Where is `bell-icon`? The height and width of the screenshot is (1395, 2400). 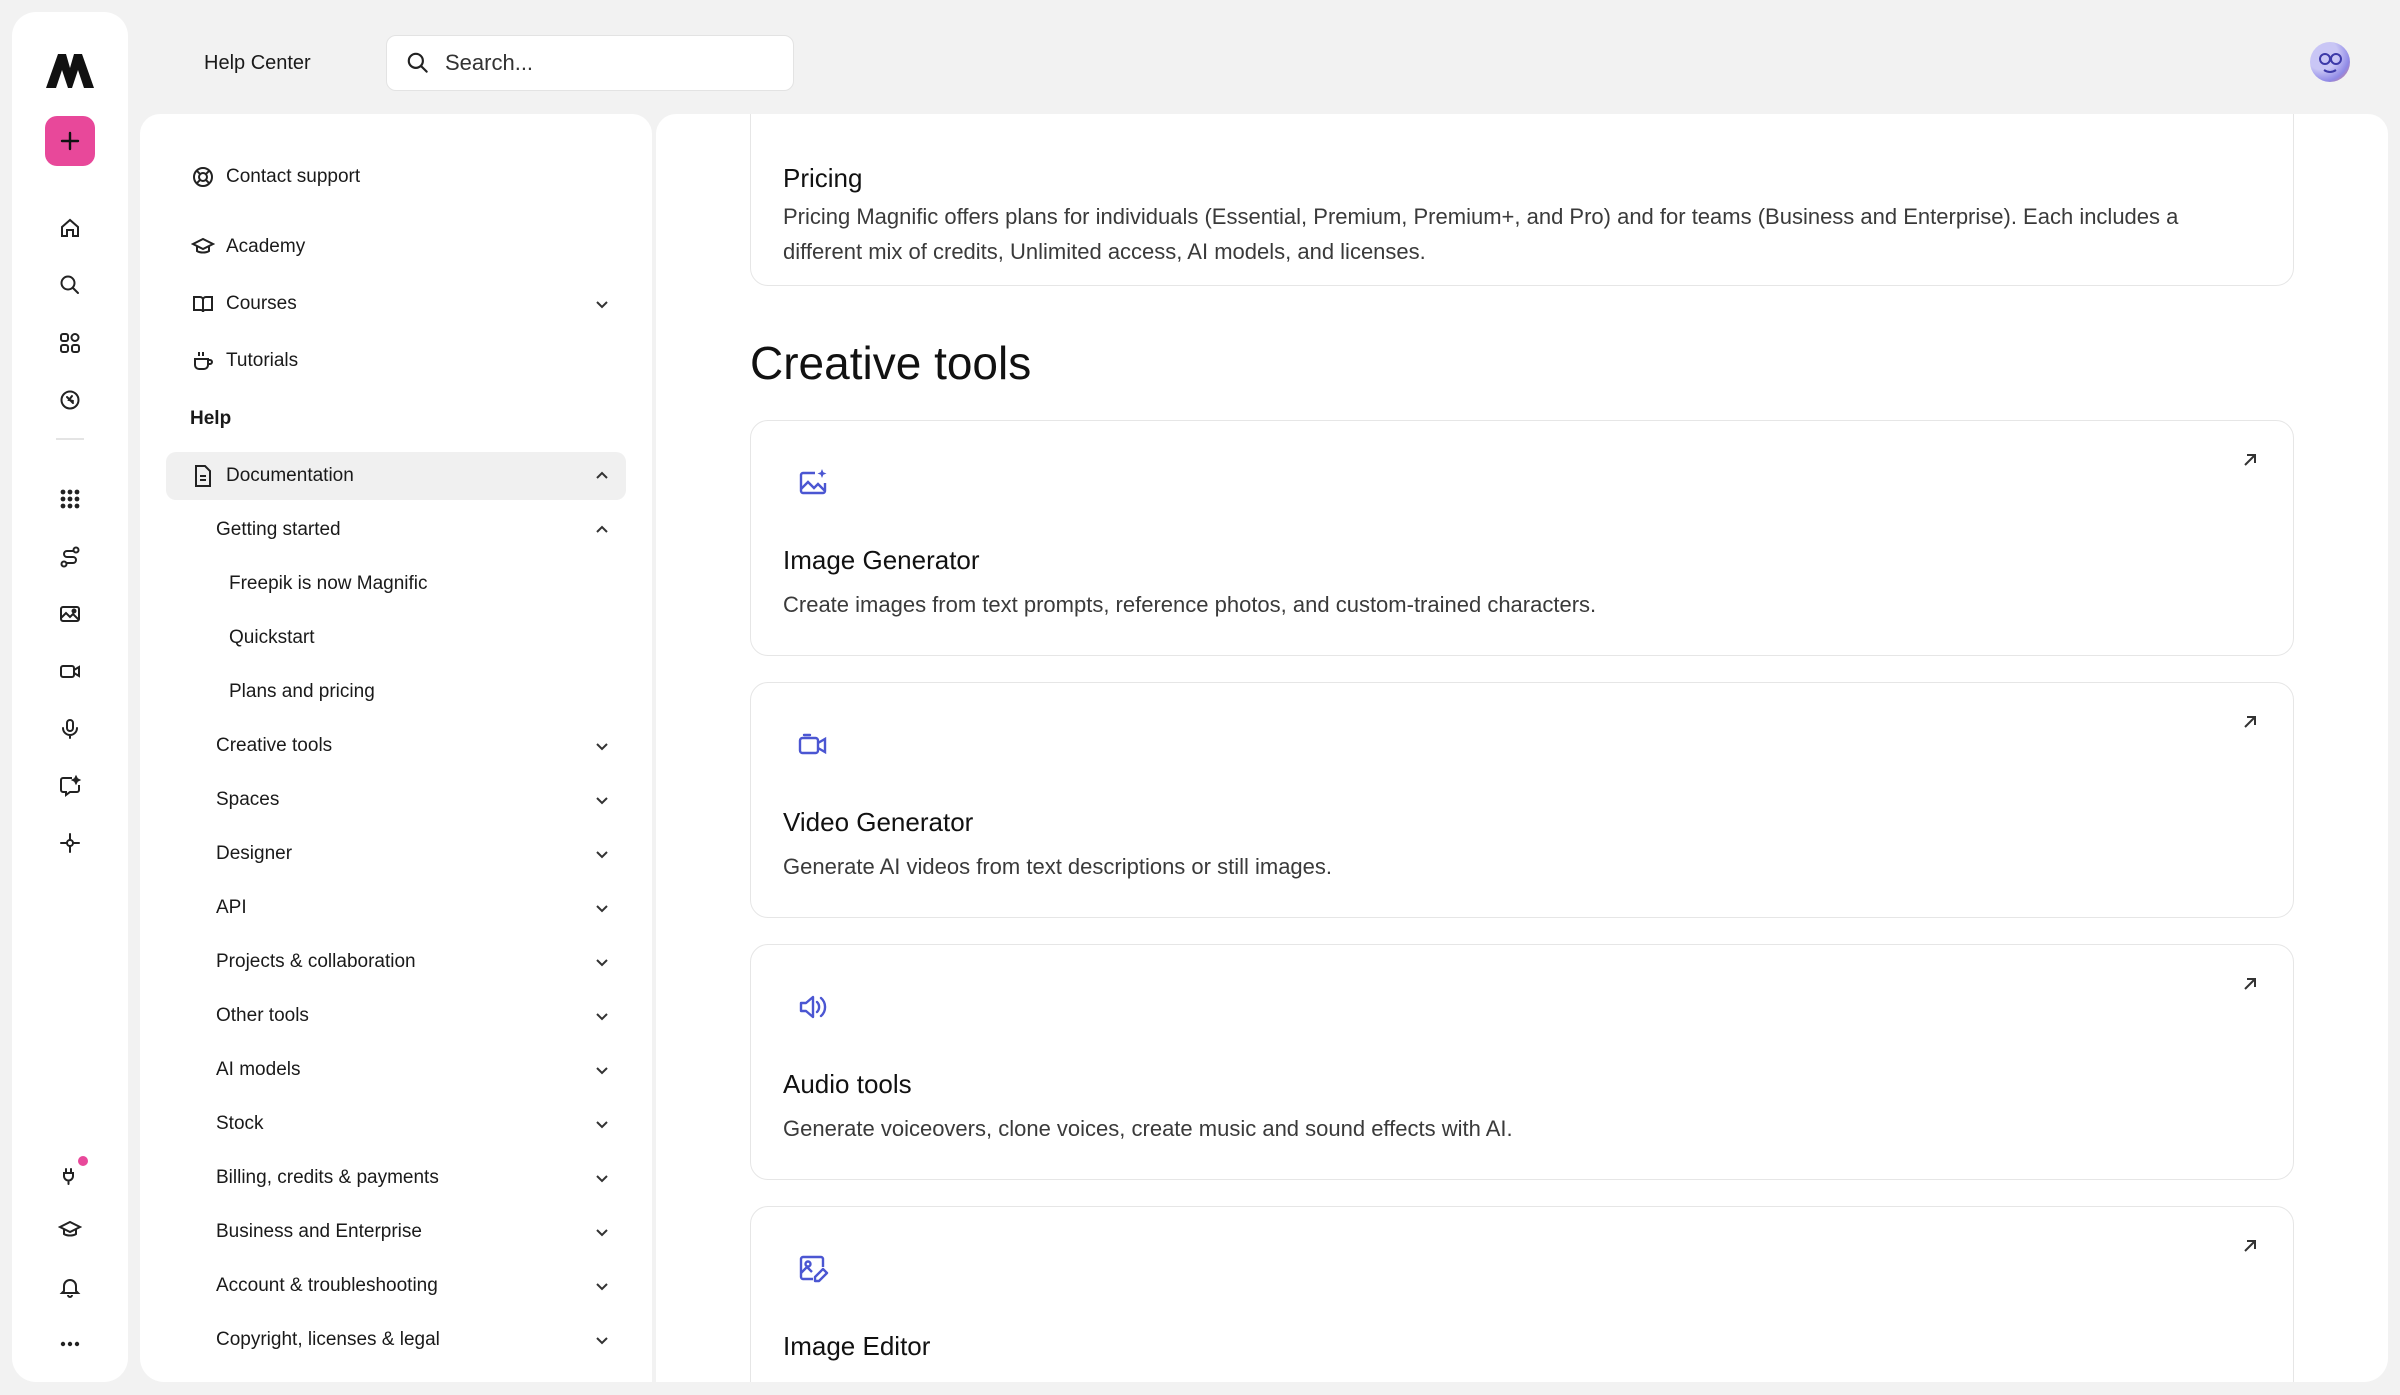
bell-icon is located at coordinates (70, 1287).